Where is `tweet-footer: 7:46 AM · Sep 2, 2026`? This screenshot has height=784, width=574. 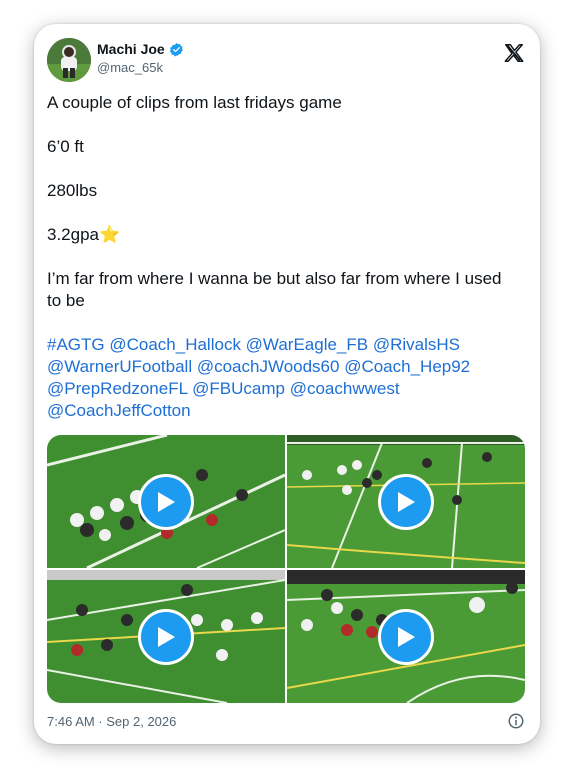
tweet-footer: 7:46 AM · Sep 2, 2026 is located at coordinates (287, 722).